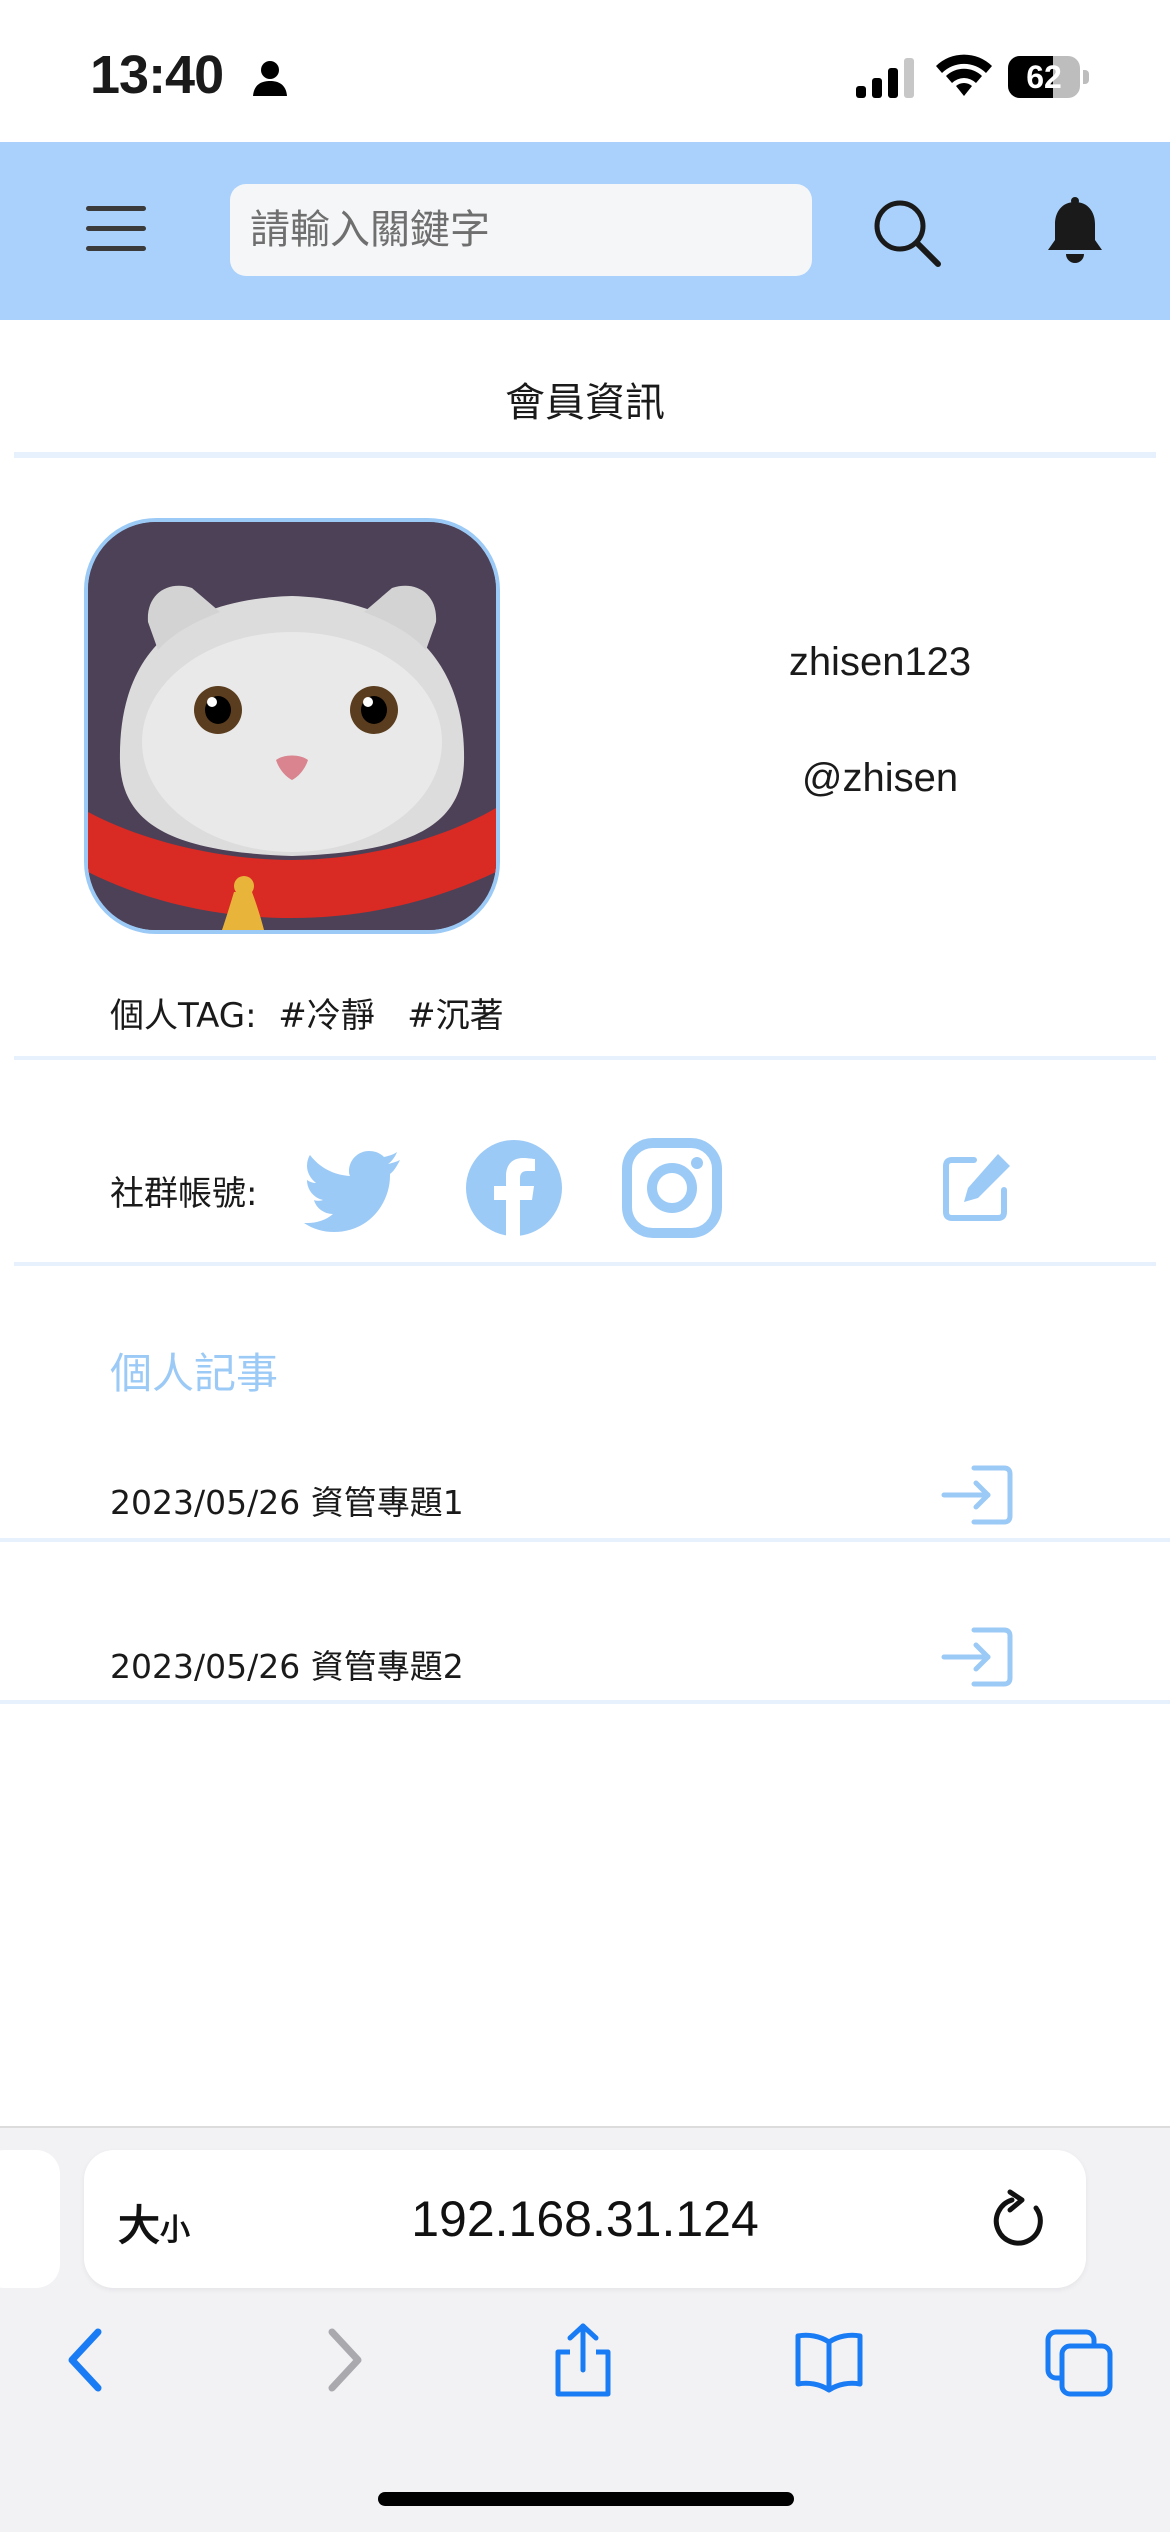  What do you see at coordinates (583, 2360) in the screenshot?
I see `share-icon` at bounding box center [583, 2360].